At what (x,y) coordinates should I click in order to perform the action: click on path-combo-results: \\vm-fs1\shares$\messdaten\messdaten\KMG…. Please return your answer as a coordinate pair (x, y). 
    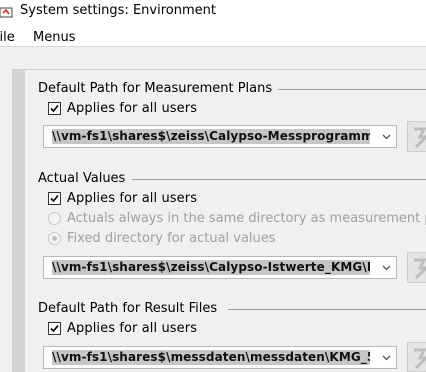
    Looking at the image, I should click on (220, 357).